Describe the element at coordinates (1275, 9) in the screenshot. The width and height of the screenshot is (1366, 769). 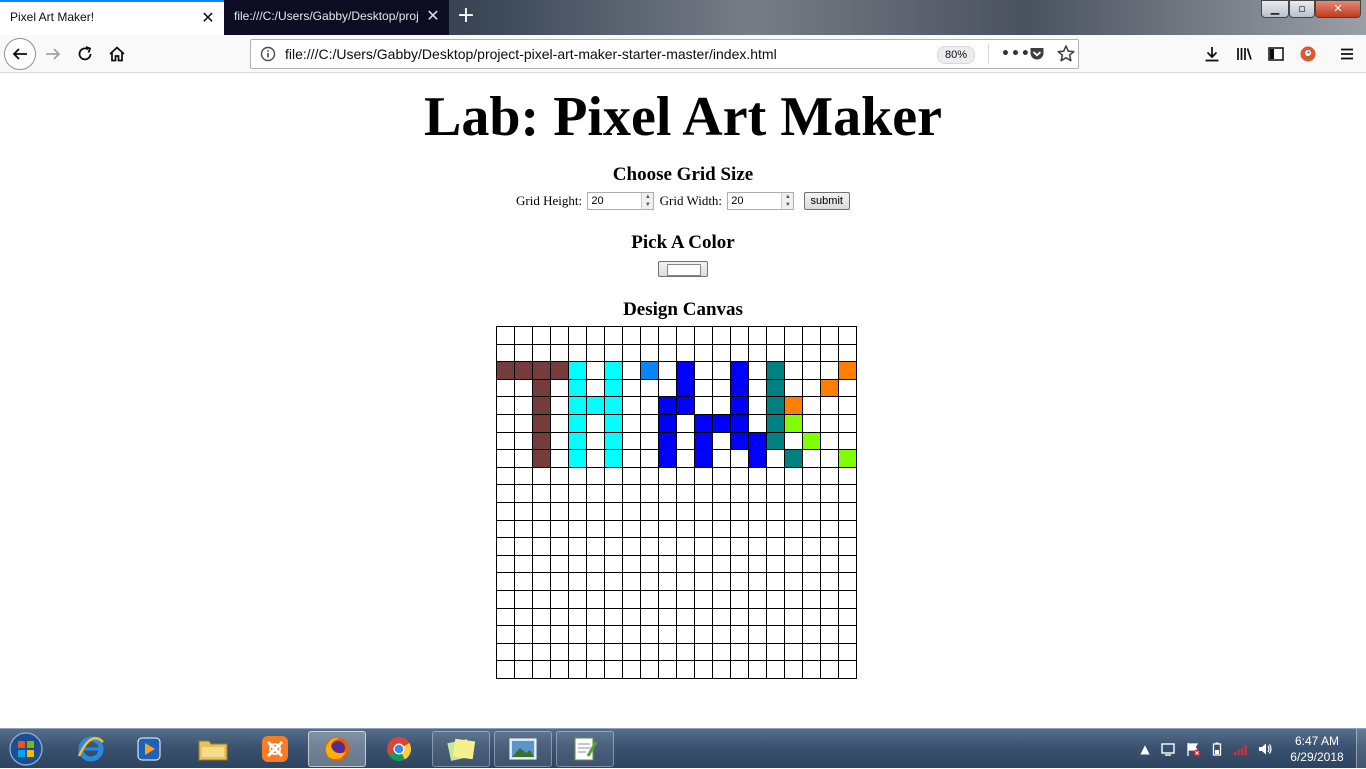
I see `minimize-button: ▁` at that location.